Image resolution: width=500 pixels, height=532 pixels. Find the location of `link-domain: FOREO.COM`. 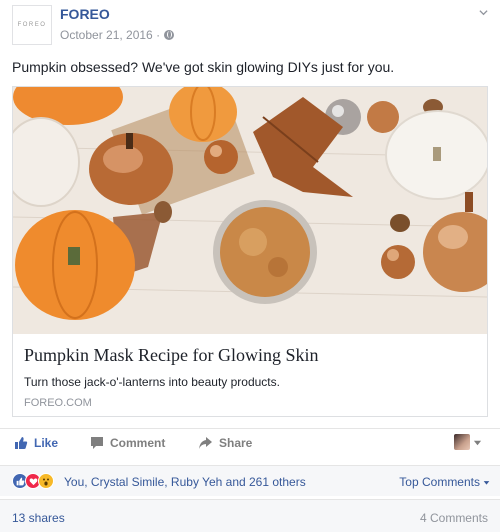

link-domain: FOREO.COM is located at coordinates (58, 403).